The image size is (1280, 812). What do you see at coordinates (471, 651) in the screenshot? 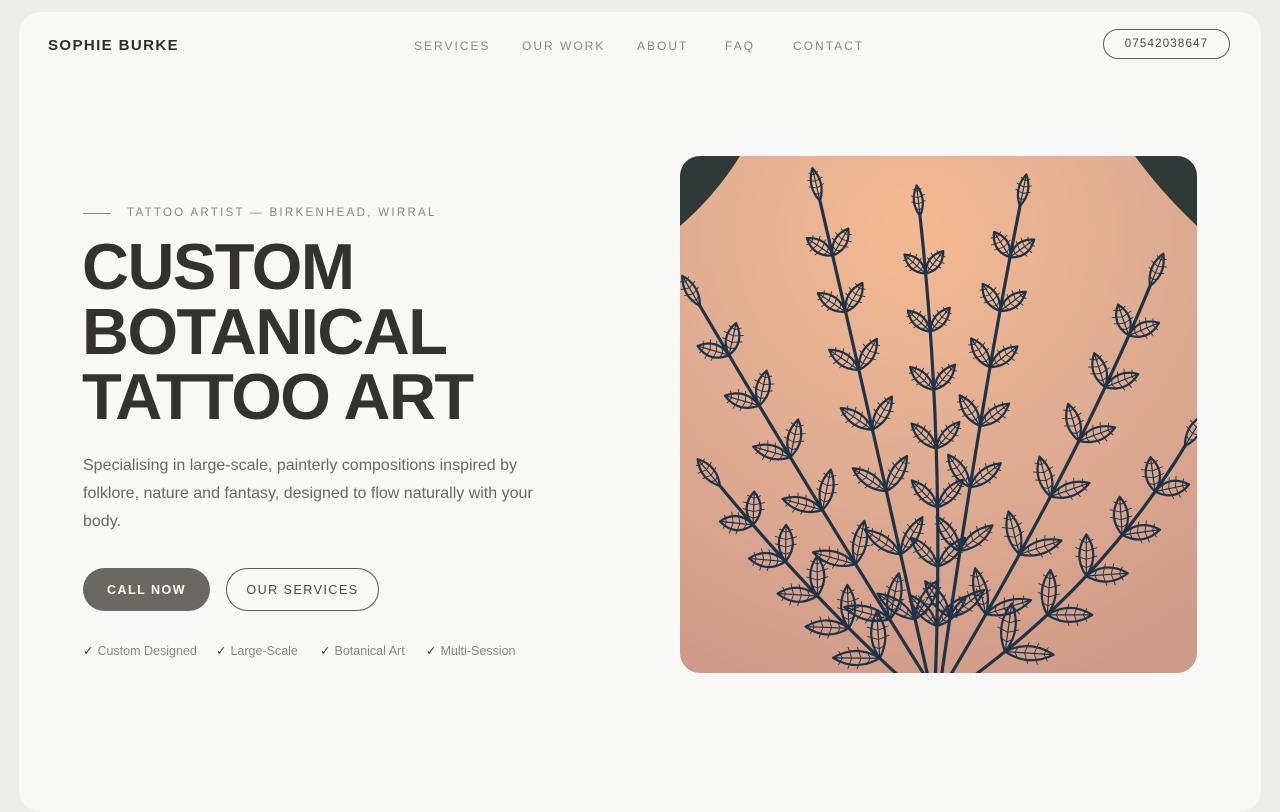
I see `feature-item: ✓ Multi-Session` at bounding box center [471, 651].